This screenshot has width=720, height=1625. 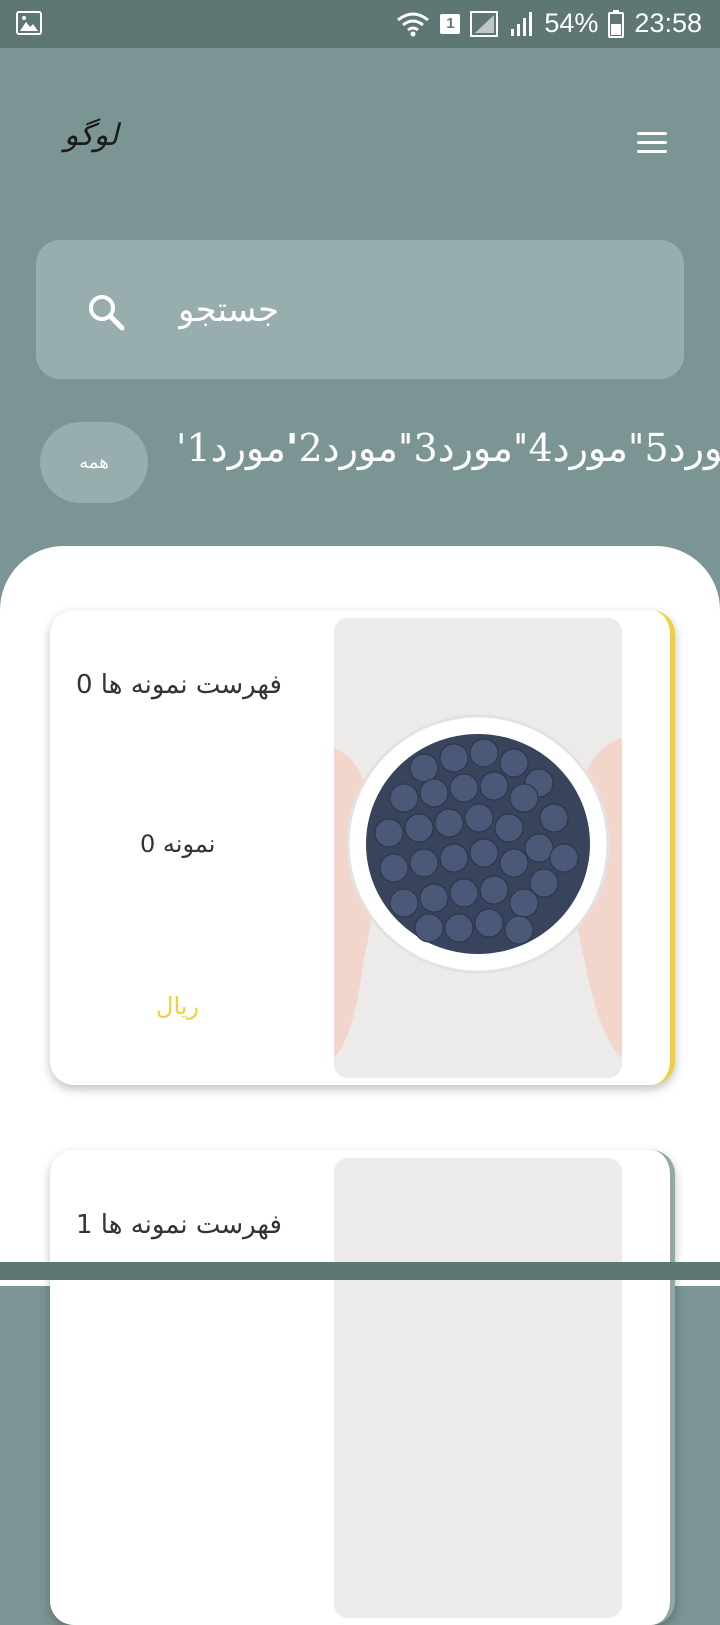 I want to click on signal-strength-icon, so click(x=522, y=24).